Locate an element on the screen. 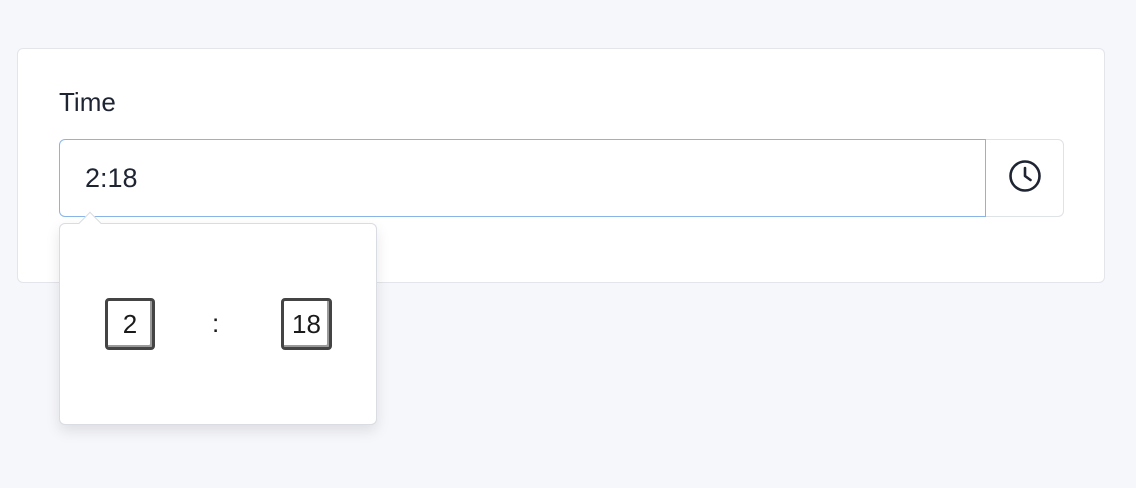 This screenshot has width=1136, height=488. minutes-input is located at coordinates (306, 324).